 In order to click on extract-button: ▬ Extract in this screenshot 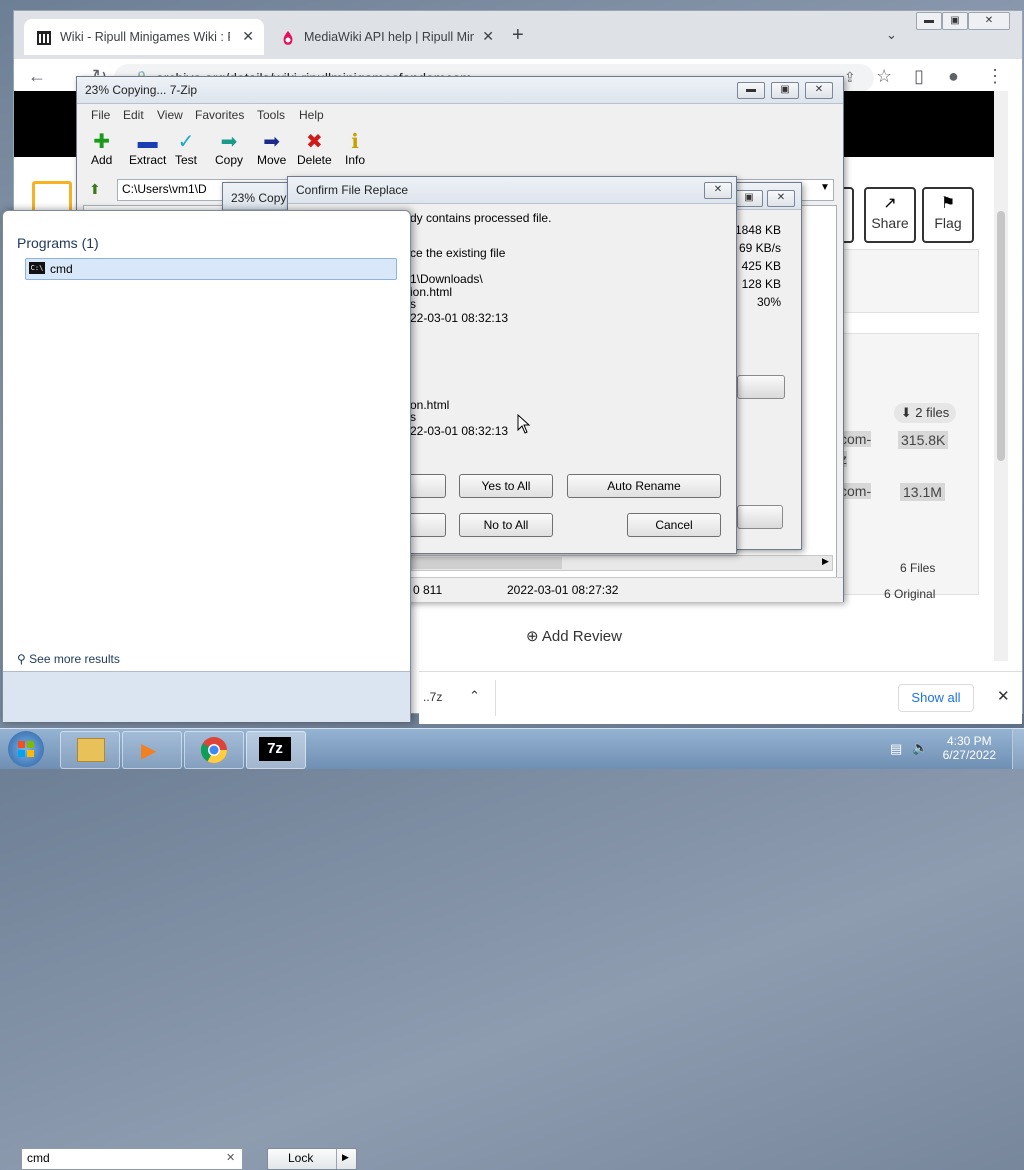, I will do `click(147, 149)`.